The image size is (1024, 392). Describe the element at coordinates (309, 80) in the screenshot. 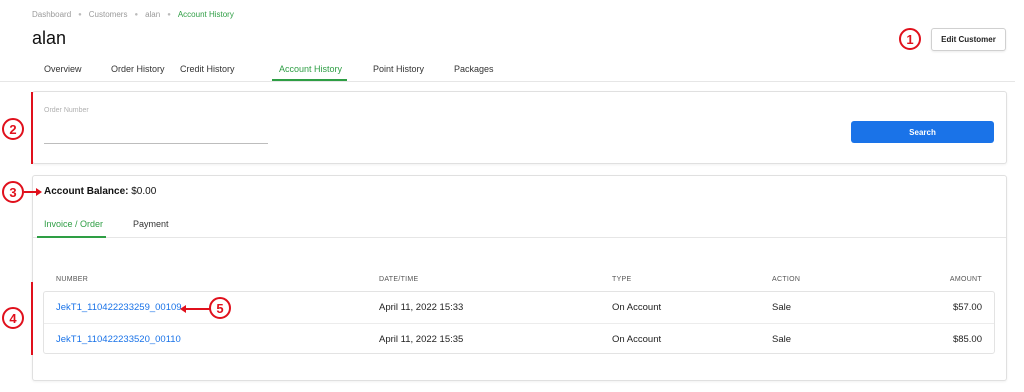

I see `active-tab-indicator` at that location.